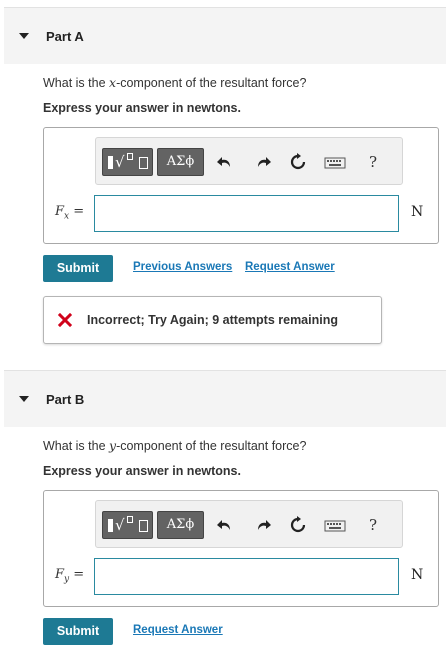  What do you see at coordinates (65, 320) in the screenshot?
I see `error-x-icon` at bounding box center [65, 320].